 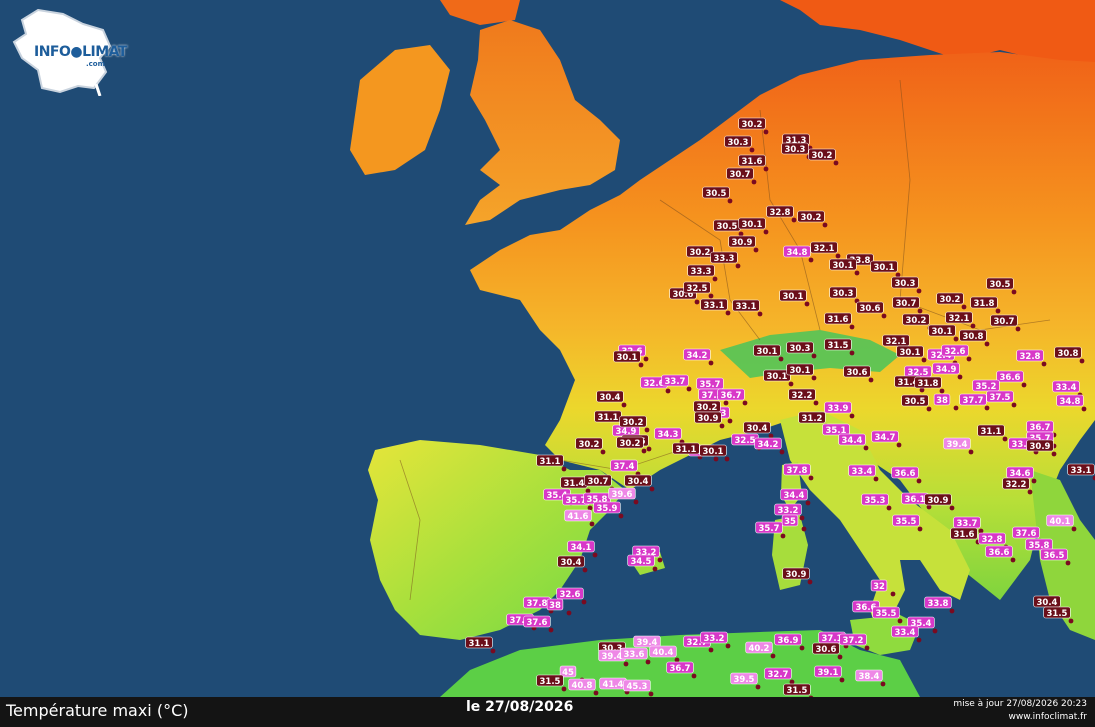 What do you see at coordinates (790, 520) in the screenshot?
I see `station-label: 35` at bounding box center [790, 520].